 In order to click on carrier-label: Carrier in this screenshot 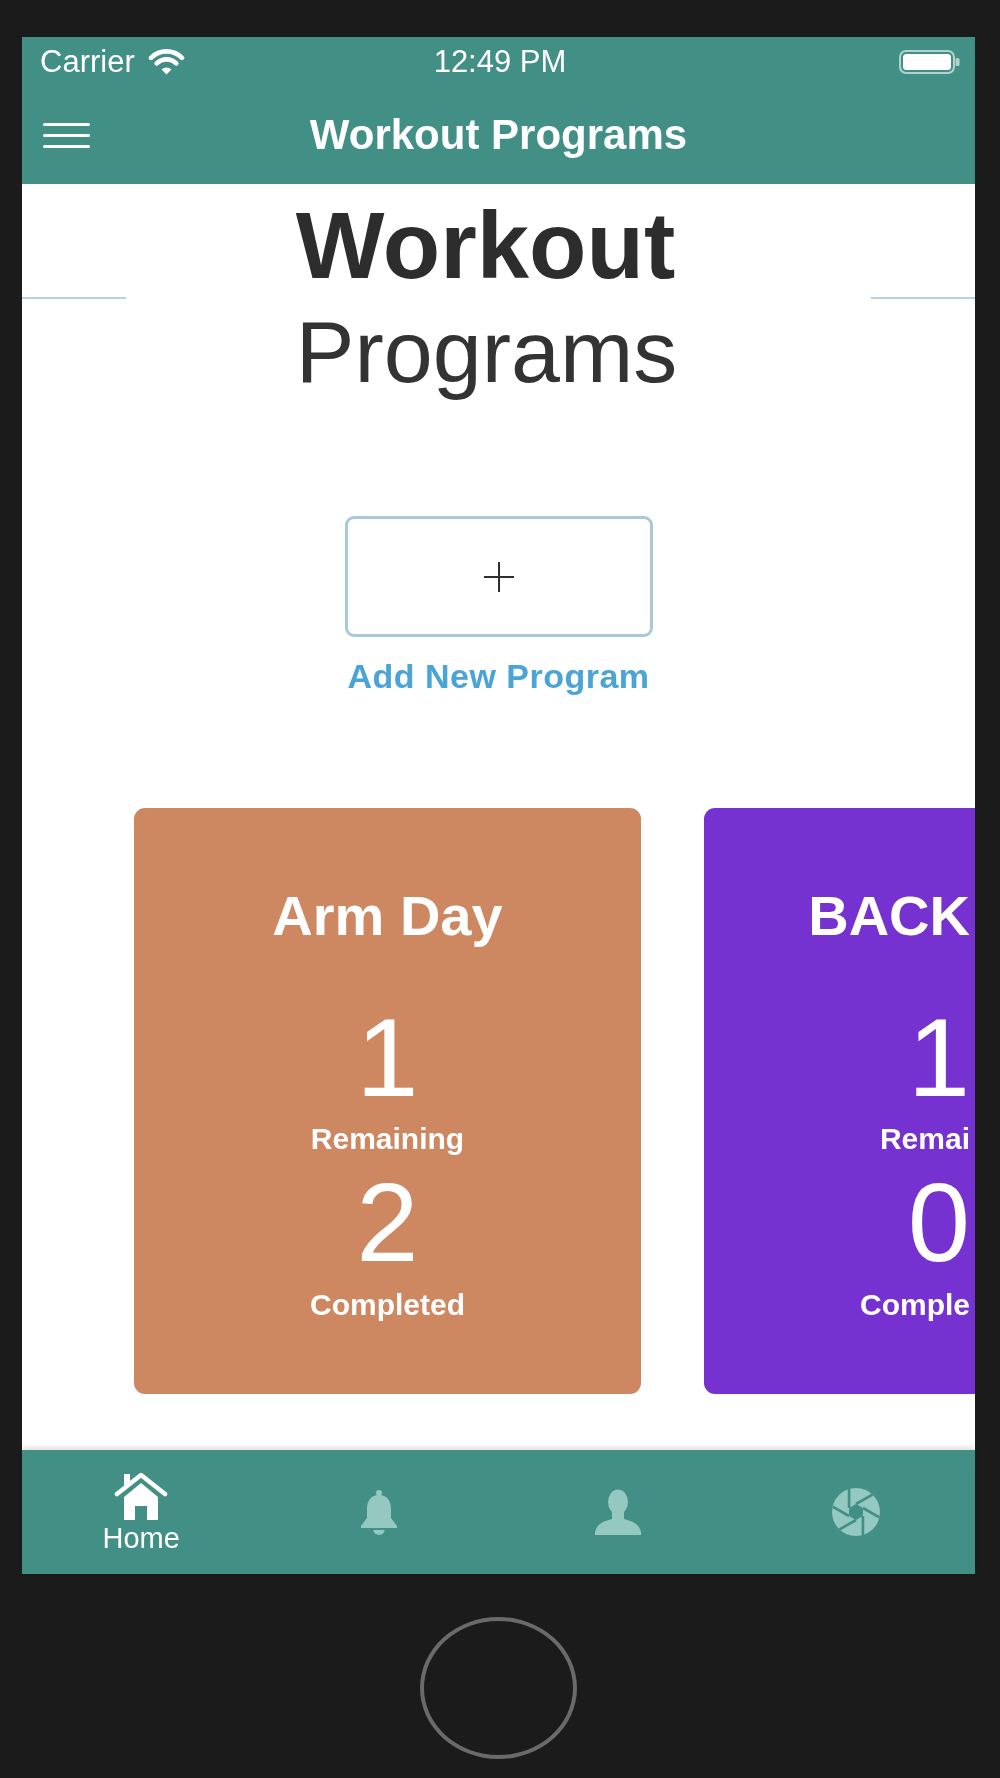, I will do `click(87, 61)`.